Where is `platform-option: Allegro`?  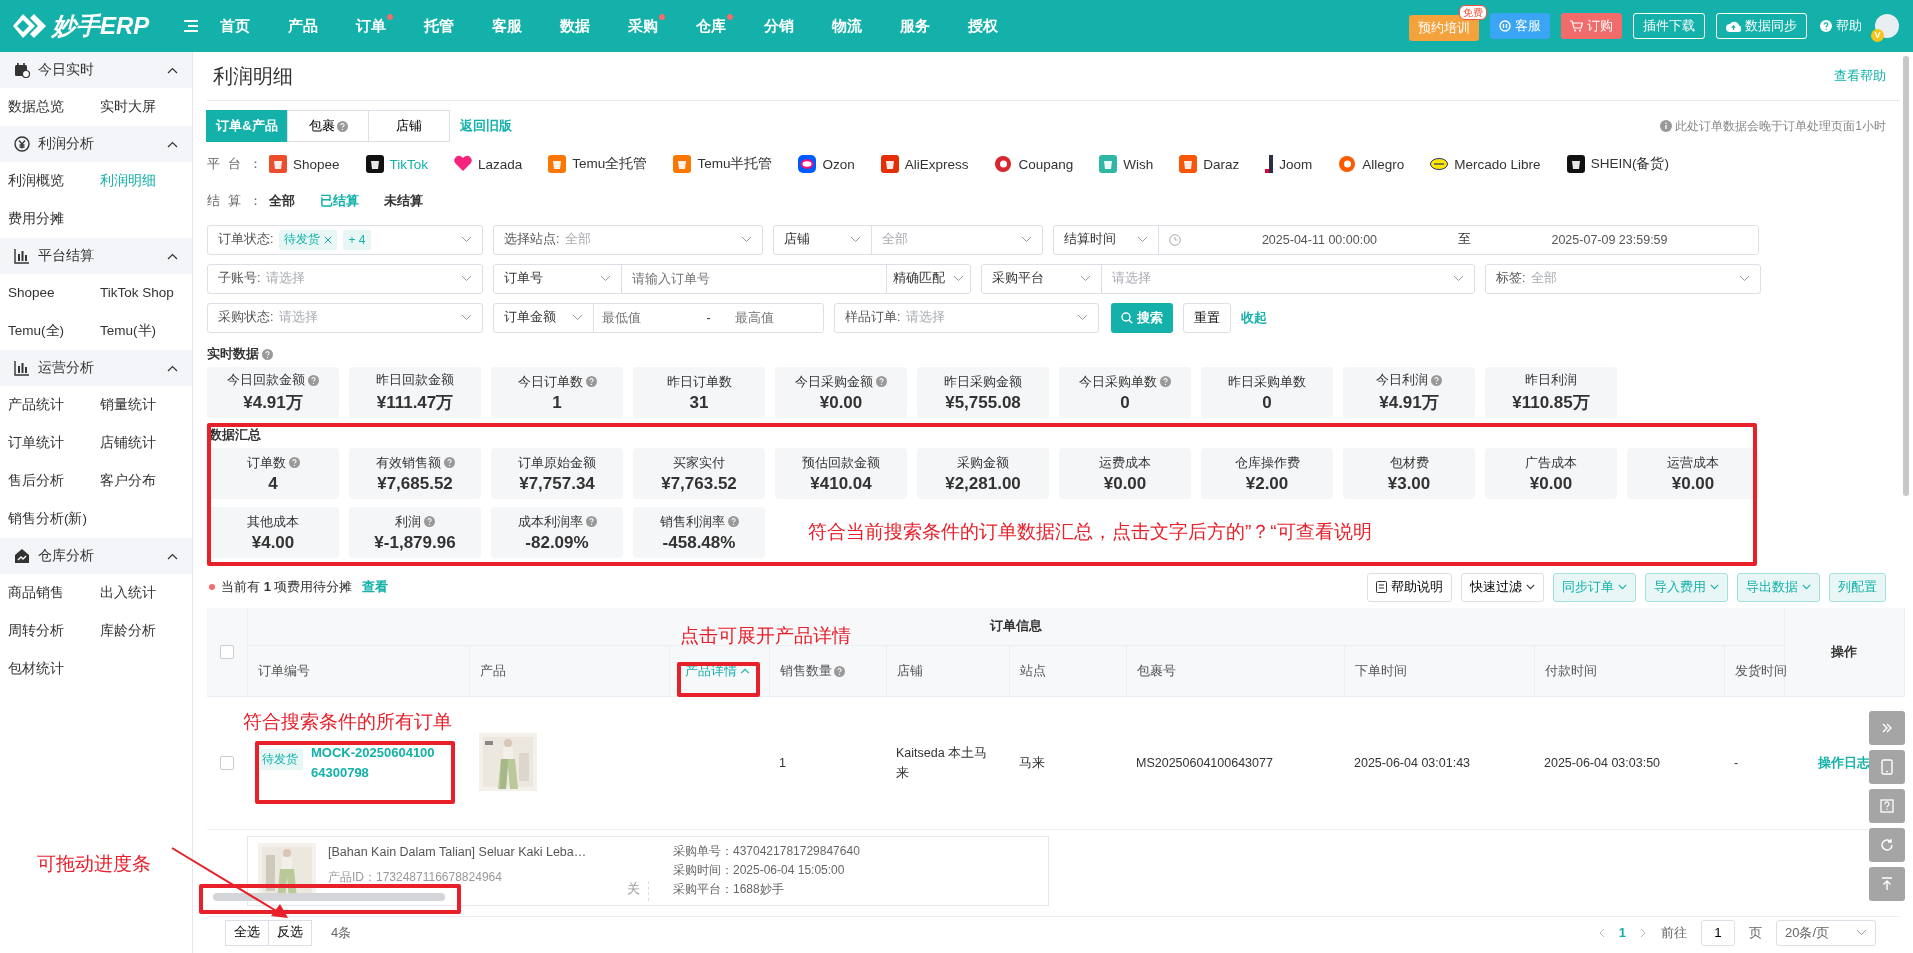 platform-option: Allegro is located at coordinates (1371, 164).